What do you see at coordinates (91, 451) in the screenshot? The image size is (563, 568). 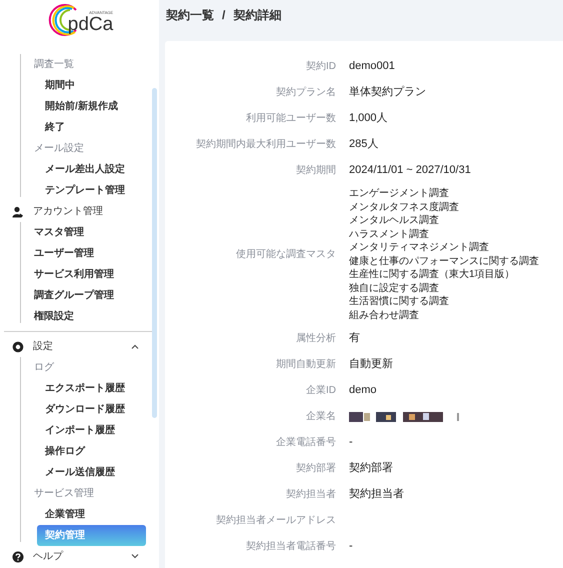 I see `nav-item: 操作ログ` at bounding box center [91, 451].